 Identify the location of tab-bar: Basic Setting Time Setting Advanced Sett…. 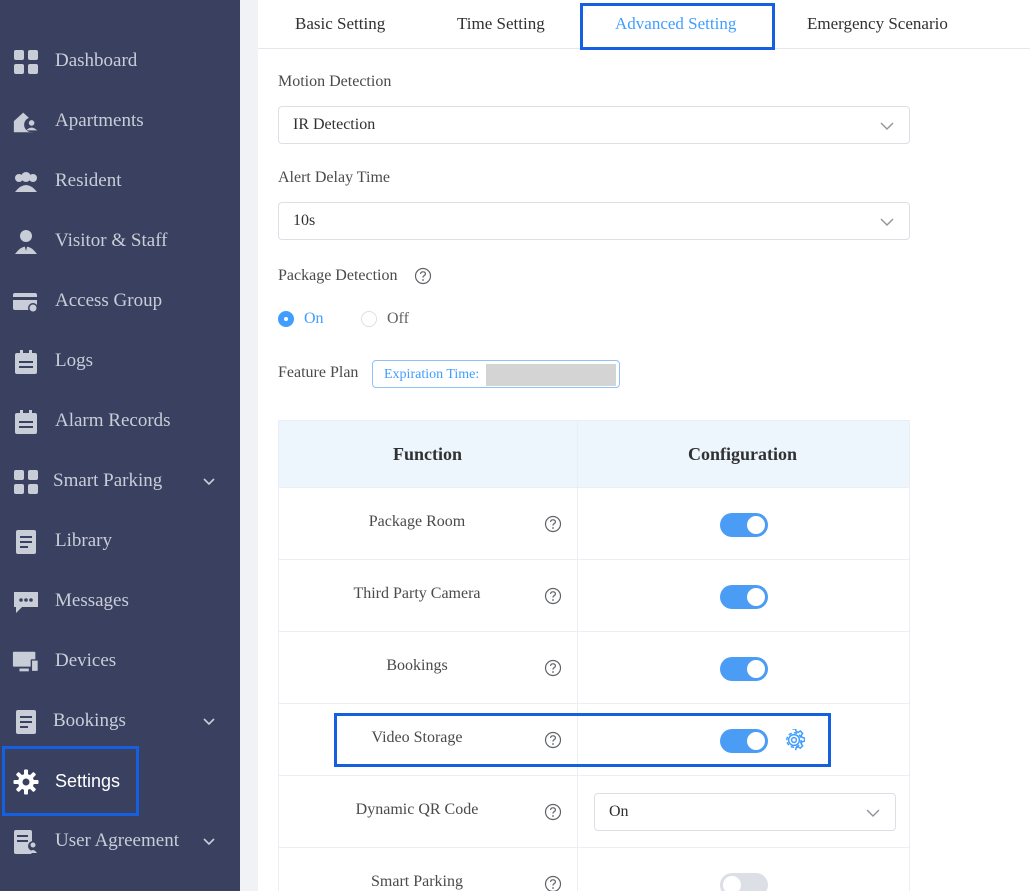
(644, 25).